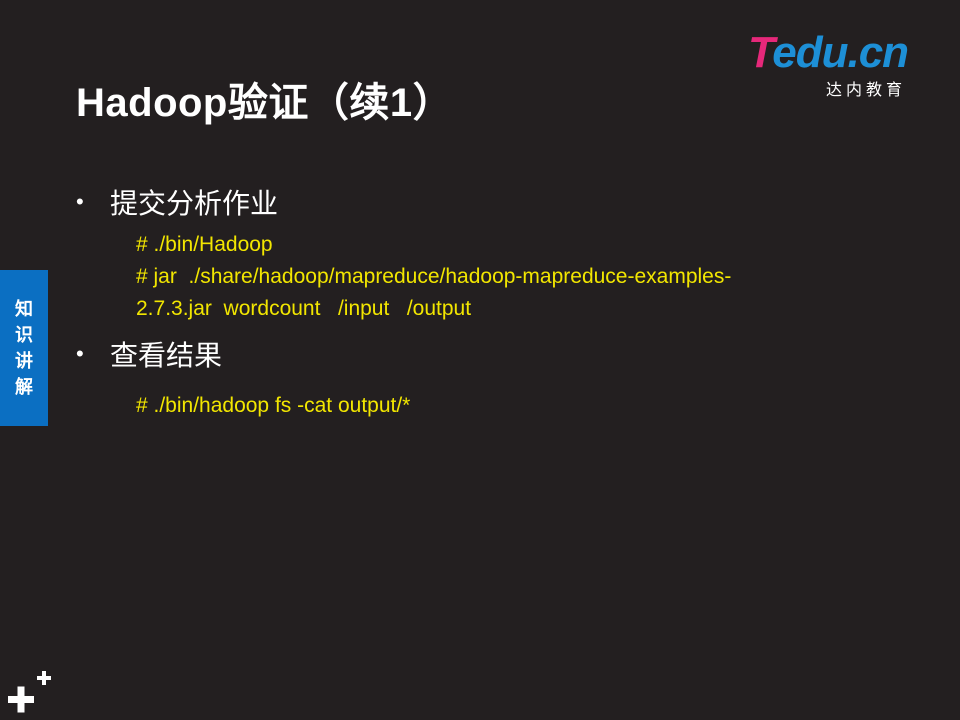 The image size is (960, 720). What do you see at coordinates (166, 355) in the screenshot?
I see `bullet-text: 查看结果` at bounding box center [166, 355].